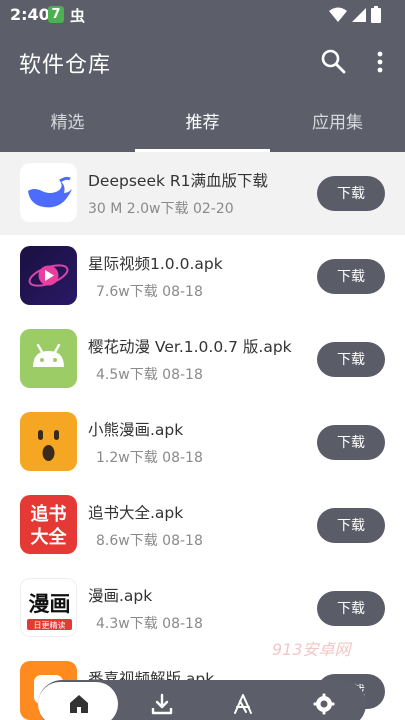 The image size is (405, 720). Describe the element at coordinates (149, 375) in the screenshot. I see `app-meta: 4.5w下载 08-18` at that location.